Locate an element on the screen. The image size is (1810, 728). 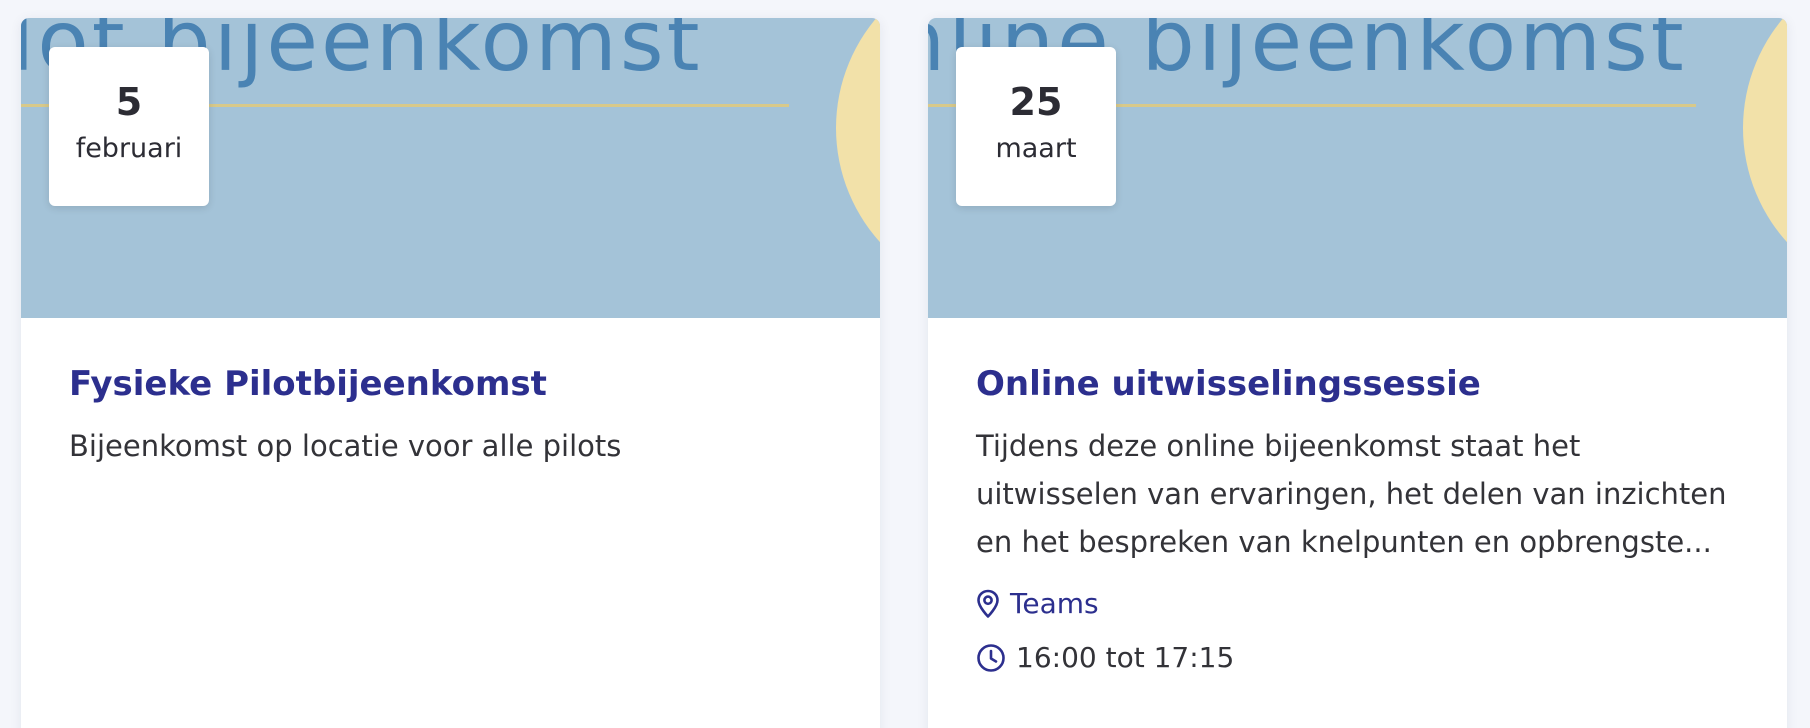
event-location: Teams is located at coordinates (1357, 604).